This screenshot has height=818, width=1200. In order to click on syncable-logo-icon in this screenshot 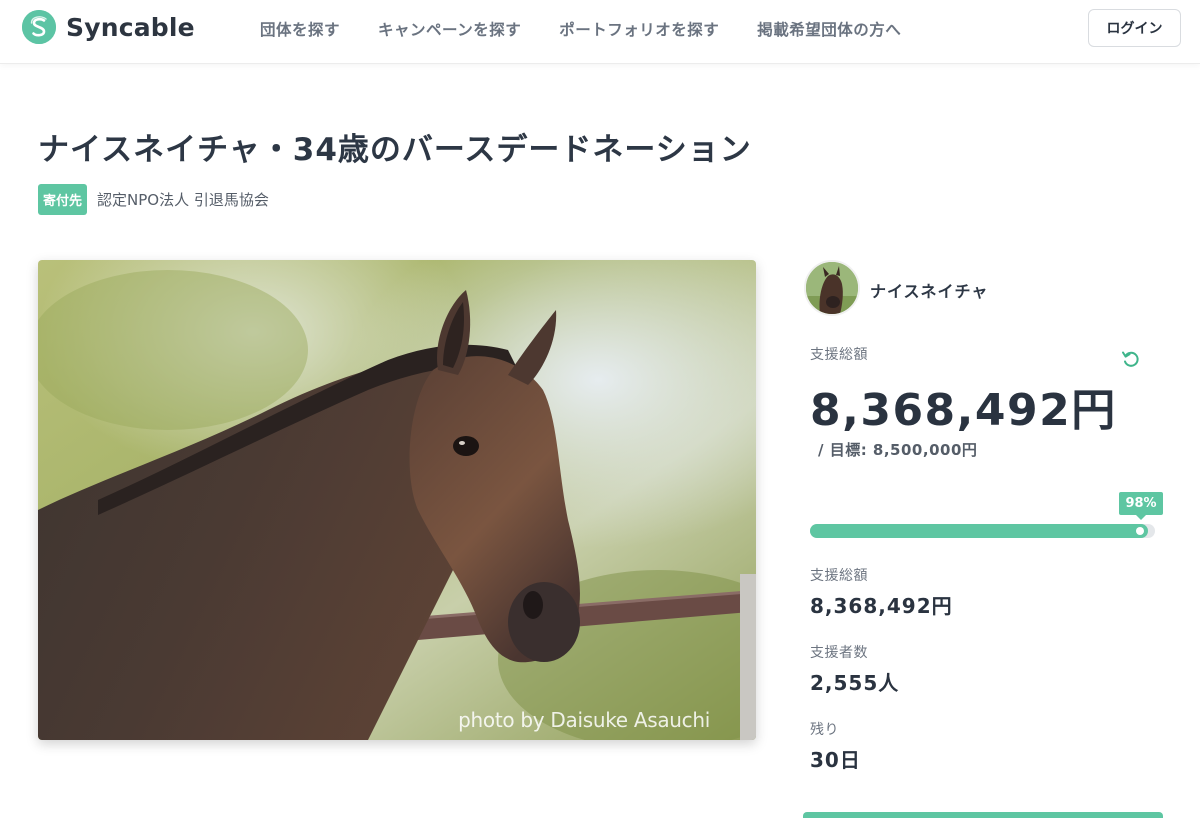, I will do `click(39, 27)`.